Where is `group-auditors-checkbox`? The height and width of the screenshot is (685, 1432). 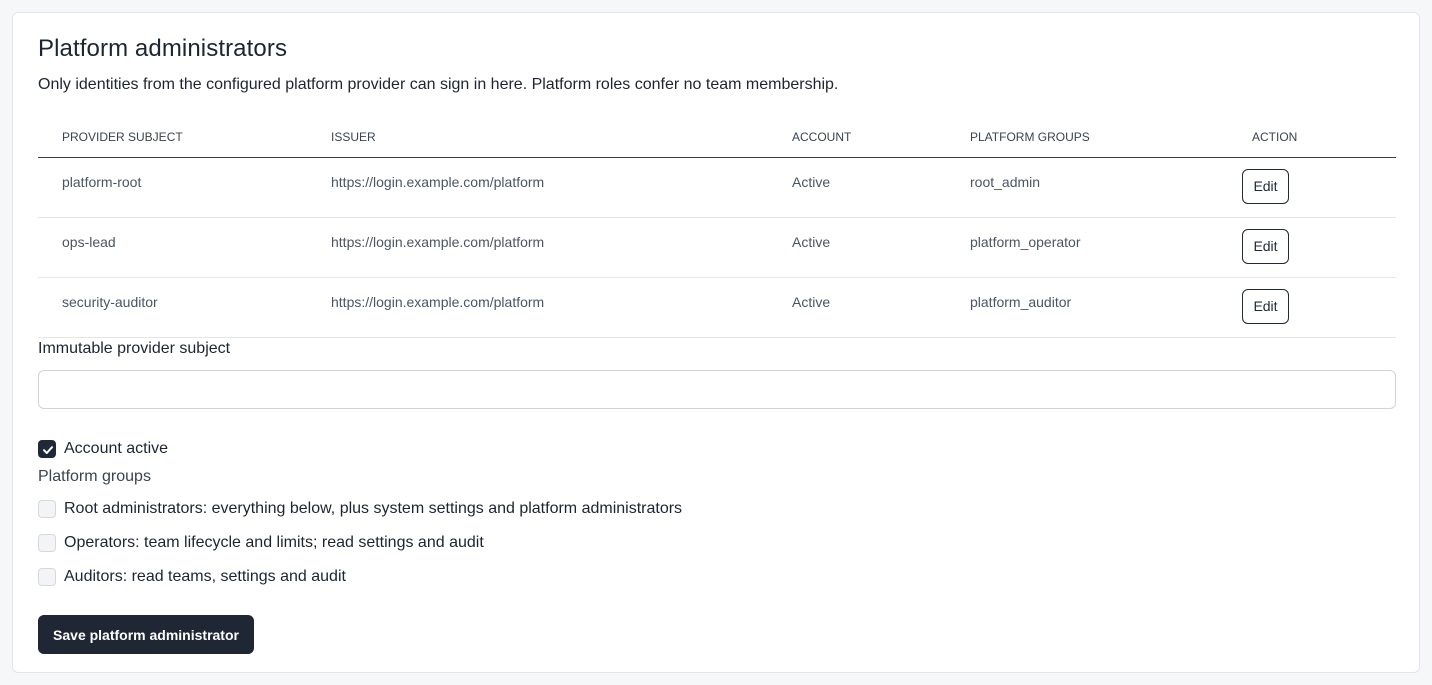
group-auditors-checkbox is located at coordinates (47, 577).